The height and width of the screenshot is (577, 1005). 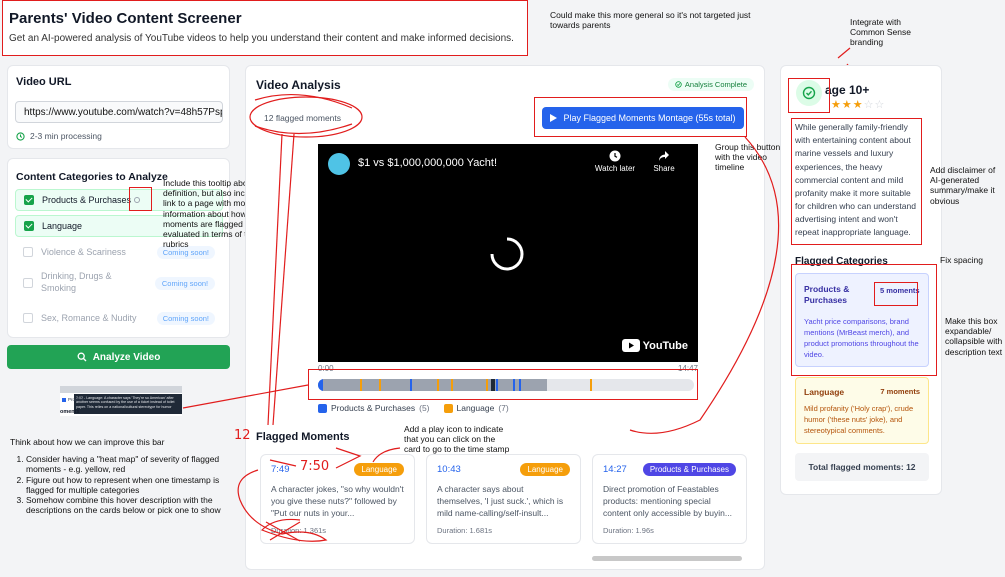 I want to click on flagged-category-count: 7 moments, so click(x=900, y=391).